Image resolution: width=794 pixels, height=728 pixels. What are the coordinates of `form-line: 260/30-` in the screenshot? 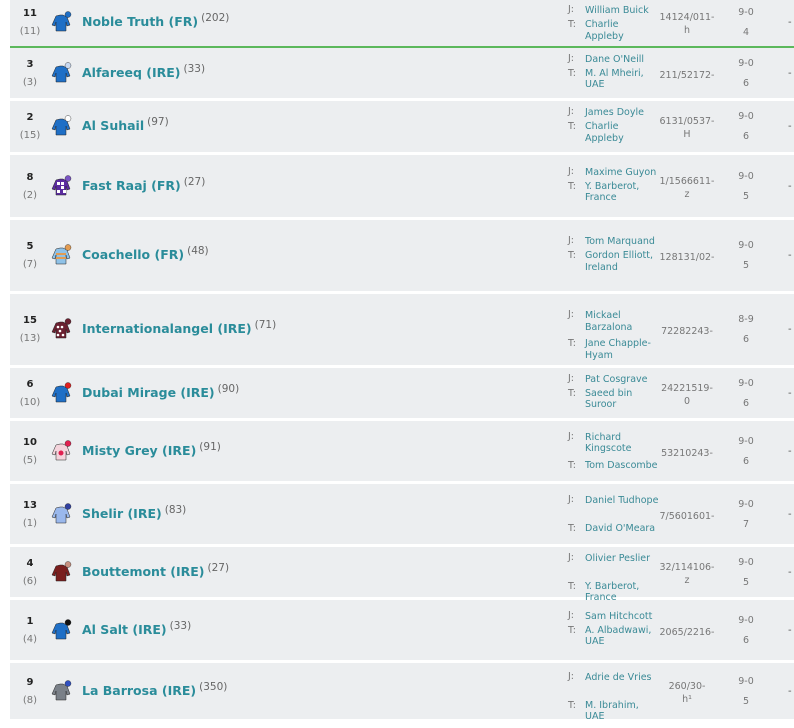 It's located at (687, 686).